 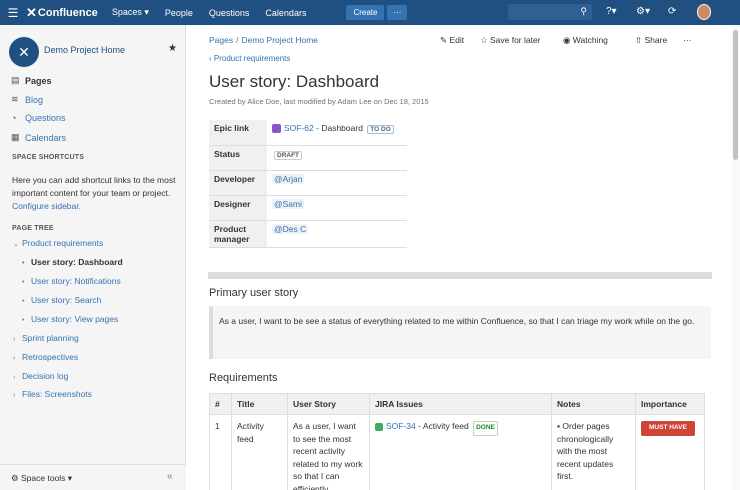 I want to click on tree-item-retrospectives: › Retrospectives, so click(x=45, y=357).